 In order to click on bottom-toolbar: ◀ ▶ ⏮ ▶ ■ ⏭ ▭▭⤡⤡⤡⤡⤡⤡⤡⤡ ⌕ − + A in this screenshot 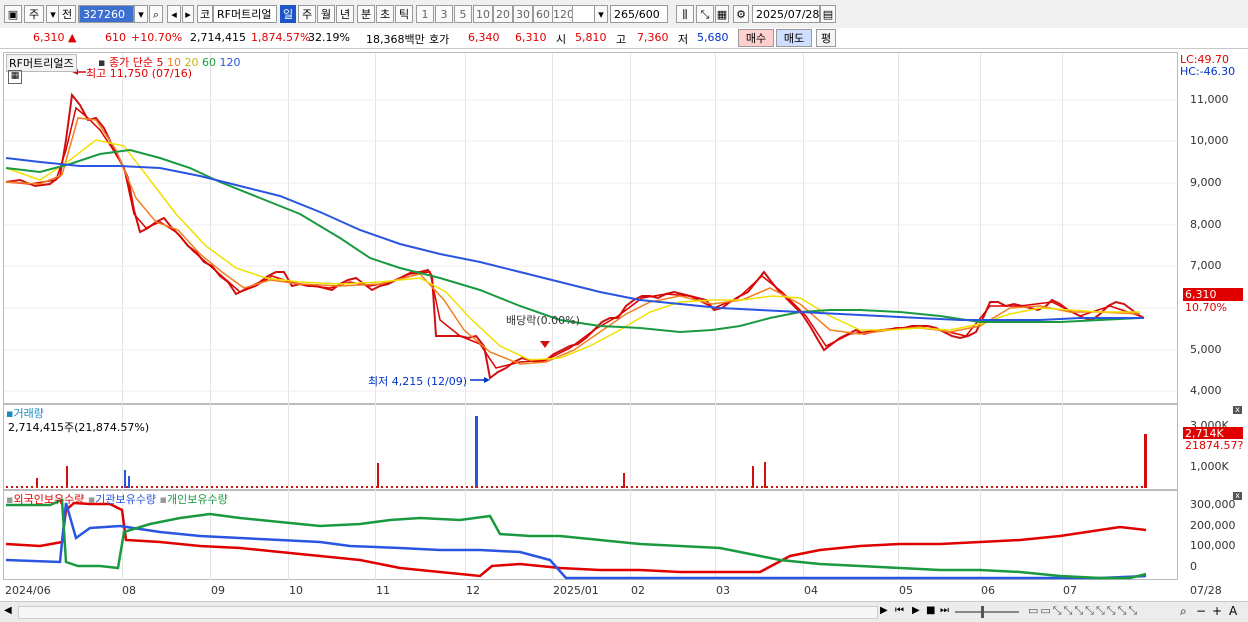, I will do `click(624, 611)`.